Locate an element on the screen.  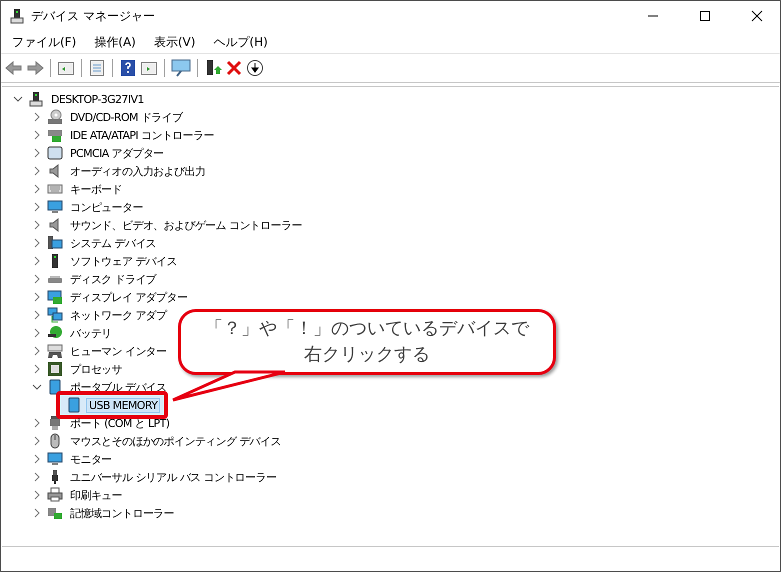
tree-item: システム デバイス is located at coordinates (113, 243).